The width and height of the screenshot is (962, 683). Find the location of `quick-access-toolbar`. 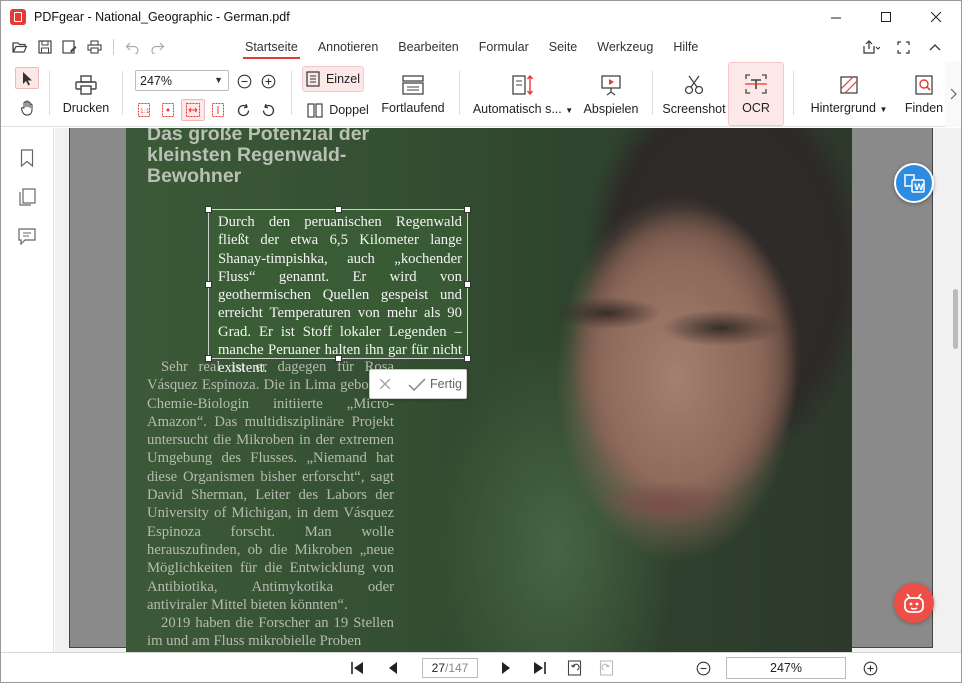

quick-access-toolbar is located at coordinates (88, 47).